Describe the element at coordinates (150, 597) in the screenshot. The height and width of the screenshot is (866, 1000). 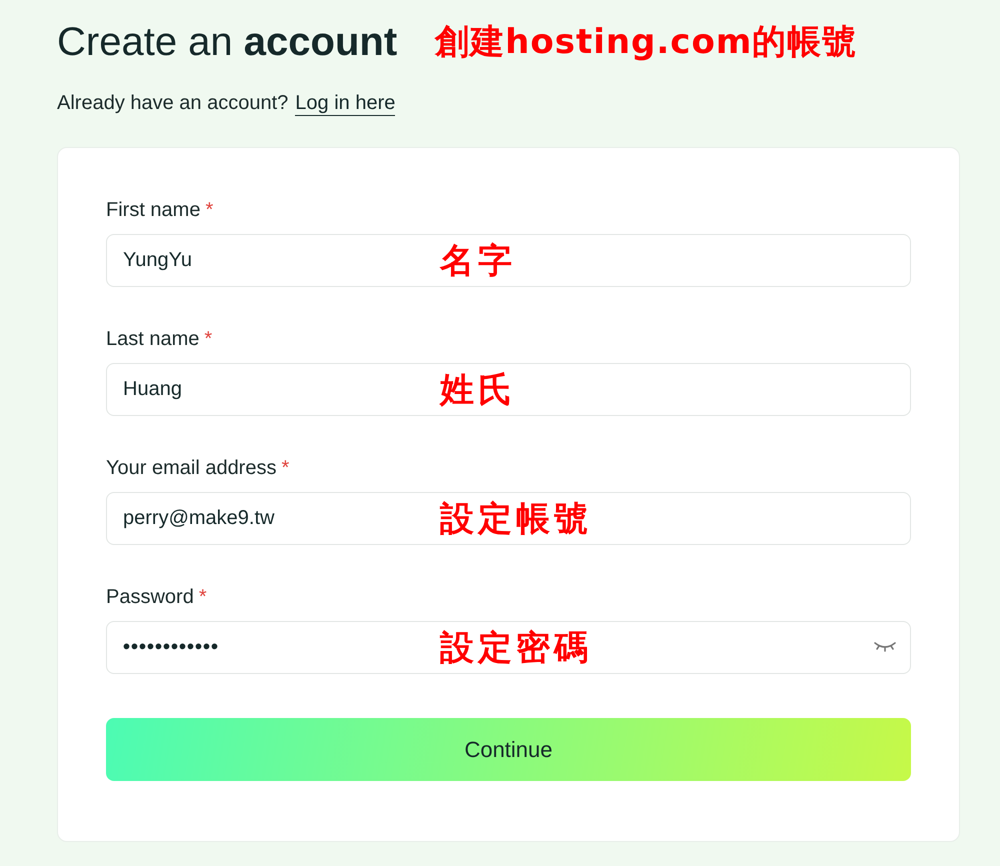
I see `field-label: Password` at that location.